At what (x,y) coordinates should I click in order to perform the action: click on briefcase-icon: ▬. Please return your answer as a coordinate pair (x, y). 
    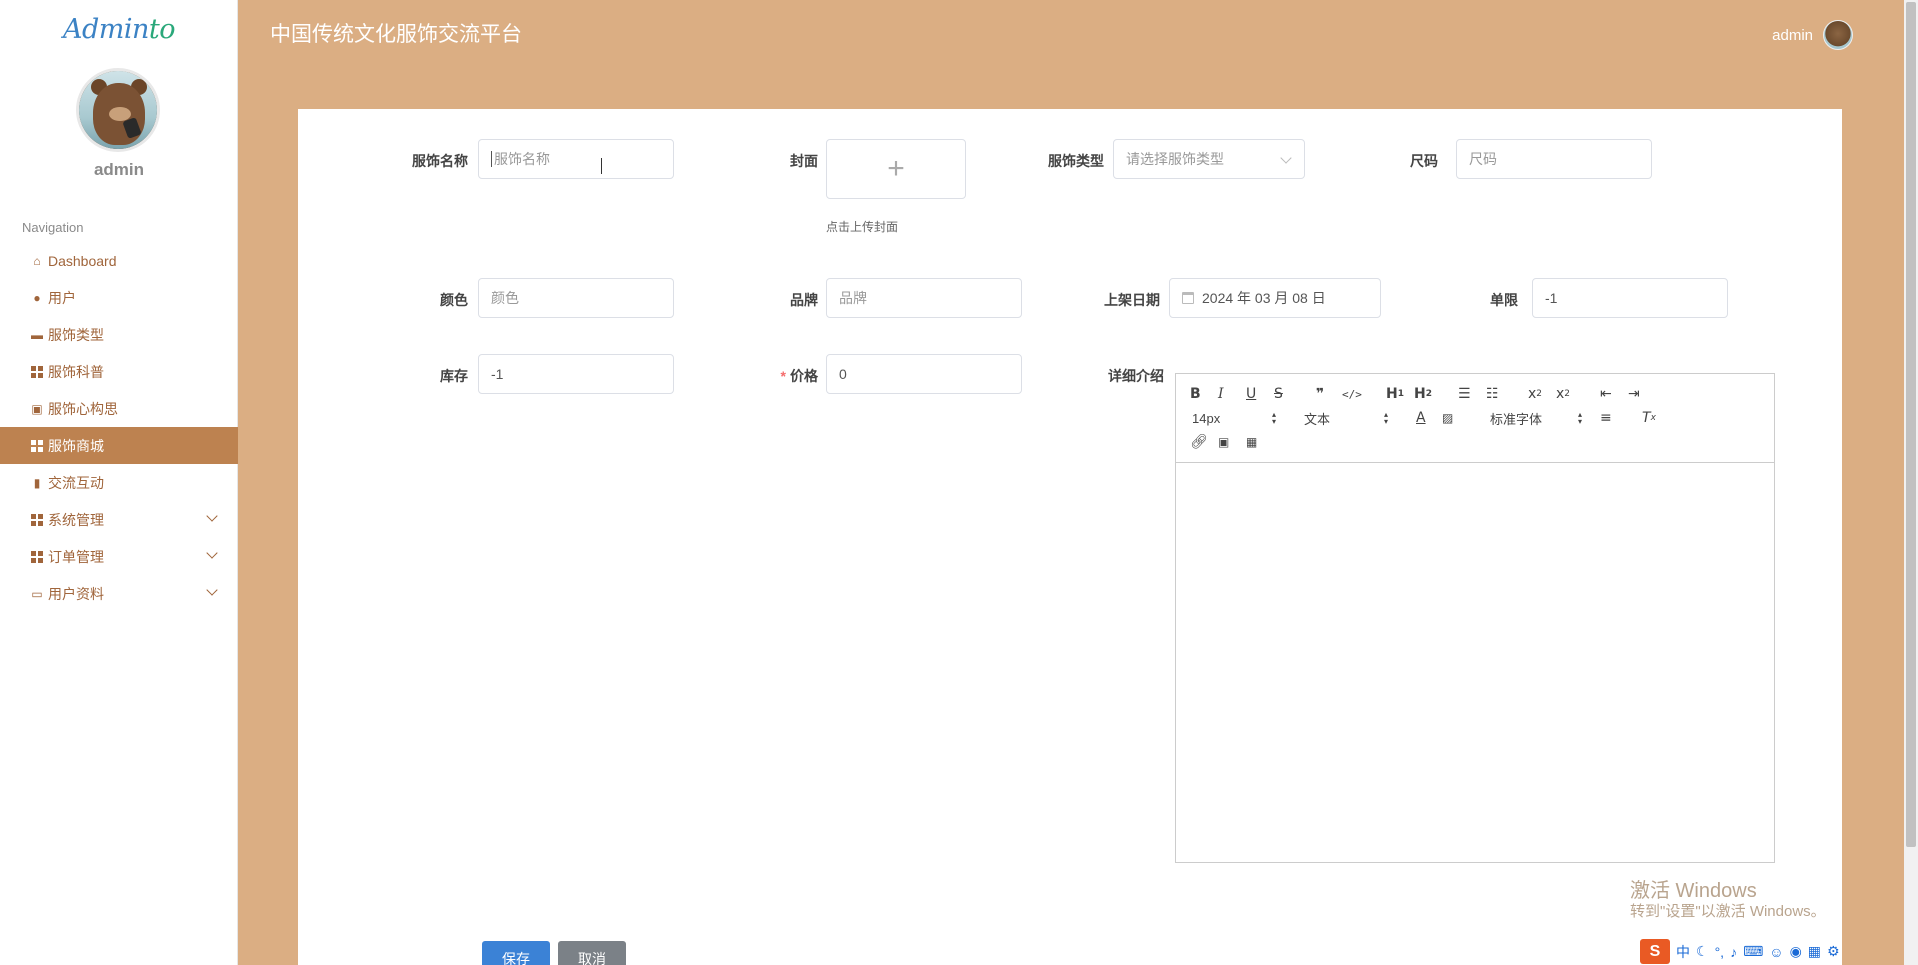
    Looking at the image, I should click on (37, 334).